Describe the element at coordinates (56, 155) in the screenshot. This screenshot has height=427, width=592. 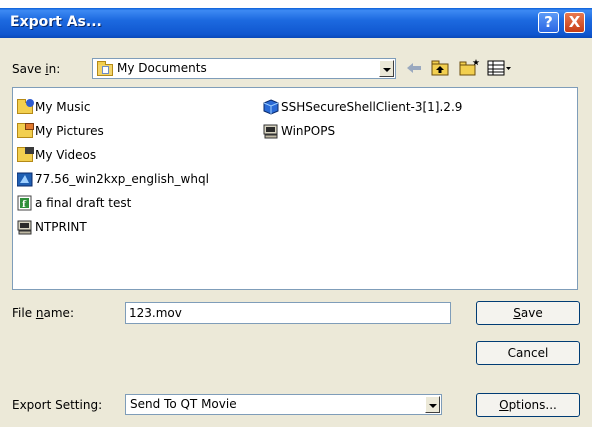
I see `list-item: My Videos` at that location.